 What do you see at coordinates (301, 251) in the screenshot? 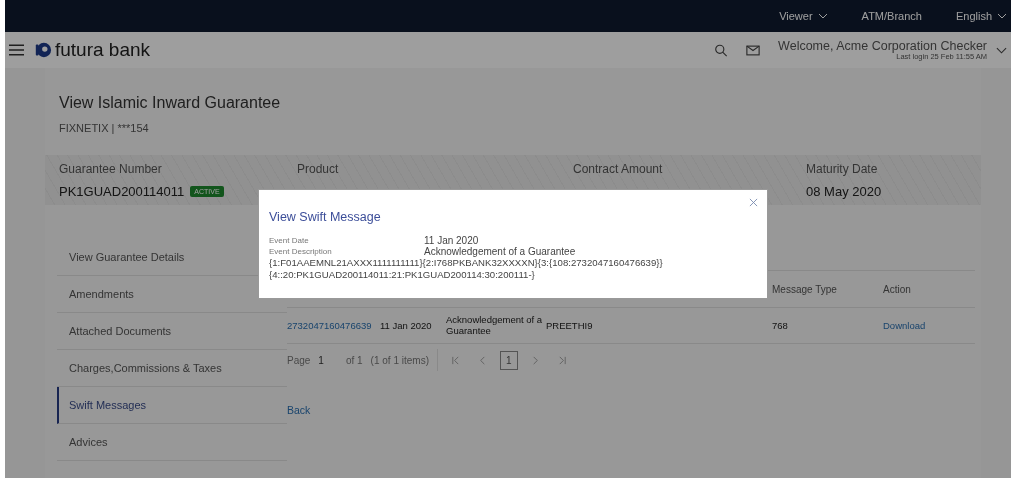
I see `field-label: Event Description` at bounding box center [301, 251].